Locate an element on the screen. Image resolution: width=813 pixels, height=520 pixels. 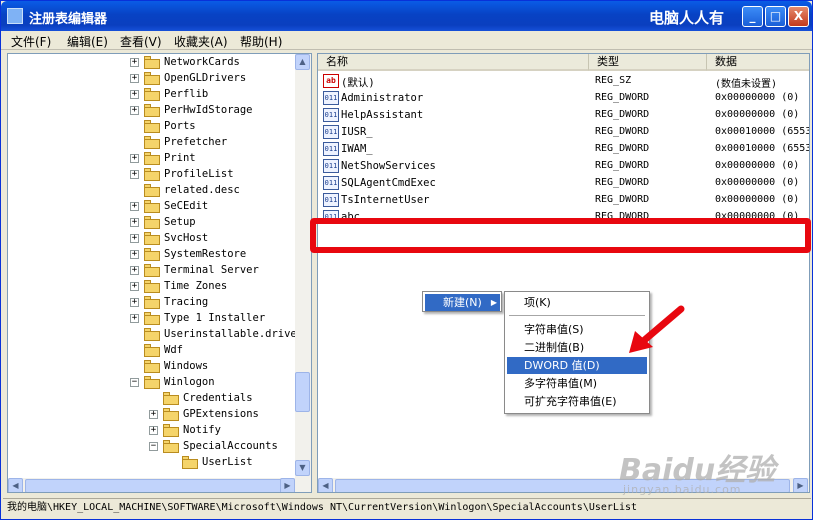
tree-item-label: Perflib is located at coordinates (186, 94).